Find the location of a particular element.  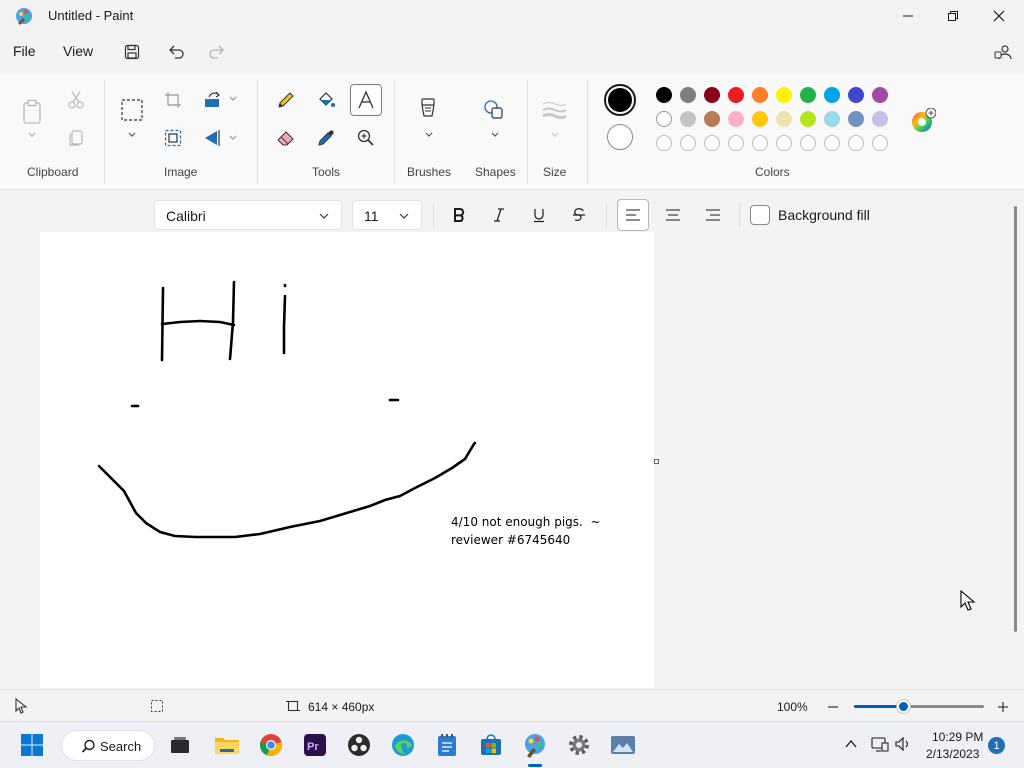

volume-button is located at coordinates (903, 746).